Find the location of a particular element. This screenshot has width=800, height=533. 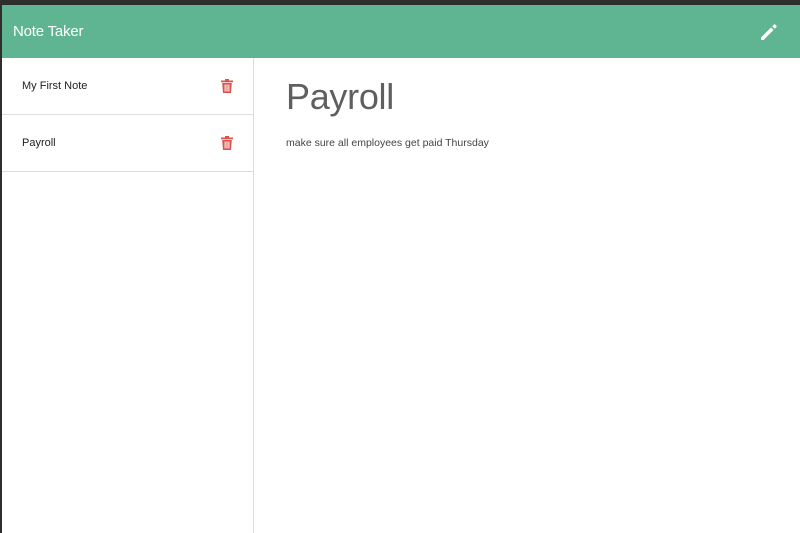

new-note-button is located at coordinates (769, 32).